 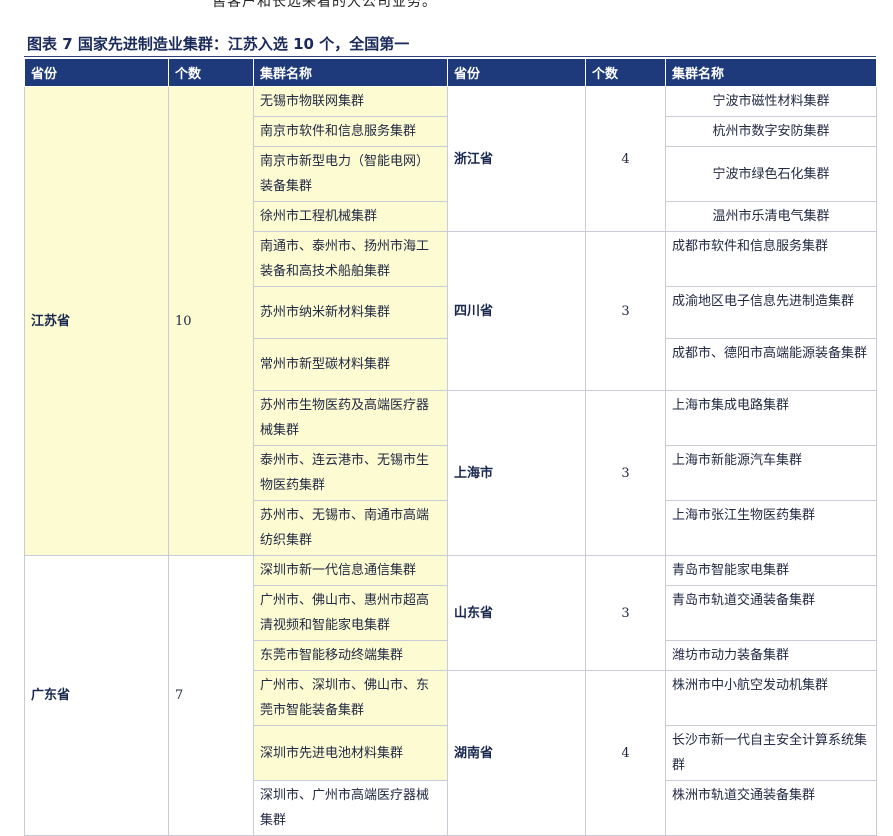 I want to click on cluster-cell: 东莞市智能移动终端集群, so click(x=350, y=655).